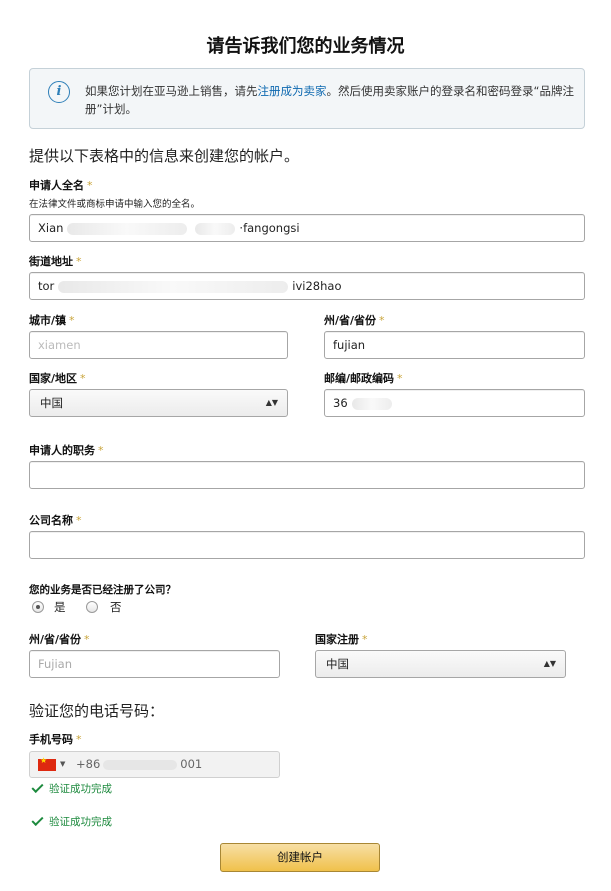 Image resolution: width=611 pixels, height=891 pixels. I want to click on reg-state-label: 州/省/省份 *, so click(59, 639).